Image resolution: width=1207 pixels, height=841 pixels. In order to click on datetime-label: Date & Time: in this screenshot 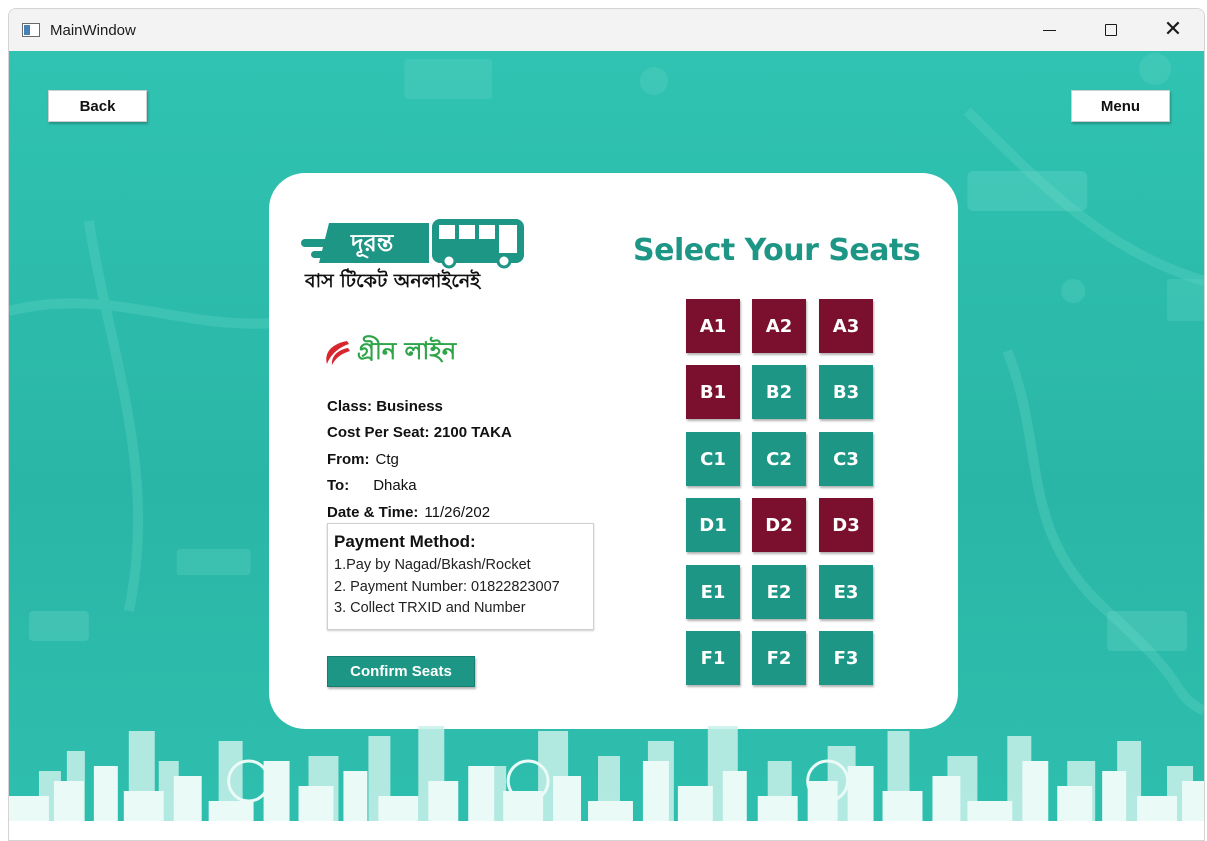, I will do `click(373, 512)`.